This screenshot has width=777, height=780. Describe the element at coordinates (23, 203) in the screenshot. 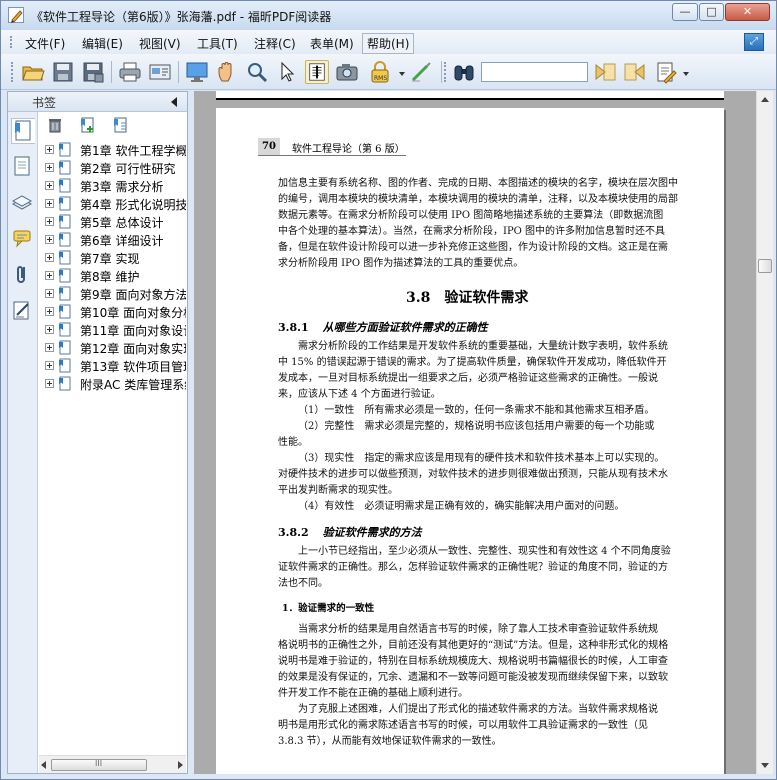

I see `layers-tab-icon` at that location.